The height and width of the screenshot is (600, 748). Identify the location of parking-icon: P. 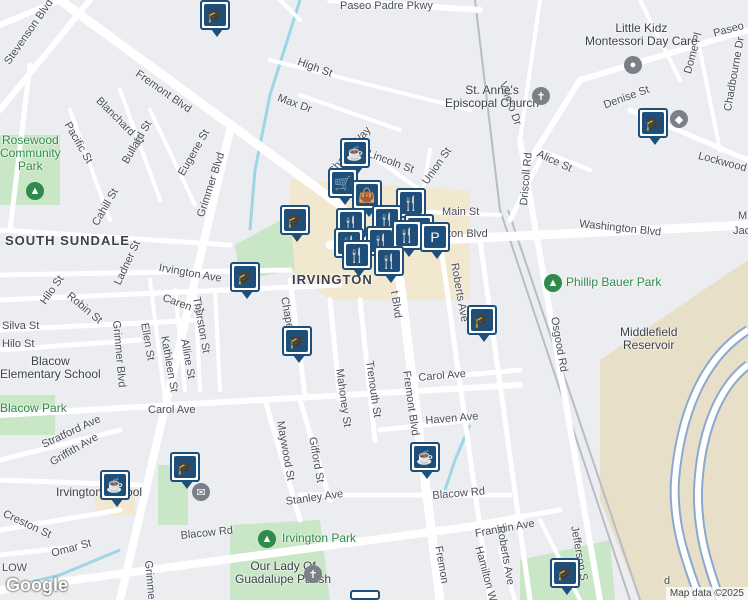
(435, 237).